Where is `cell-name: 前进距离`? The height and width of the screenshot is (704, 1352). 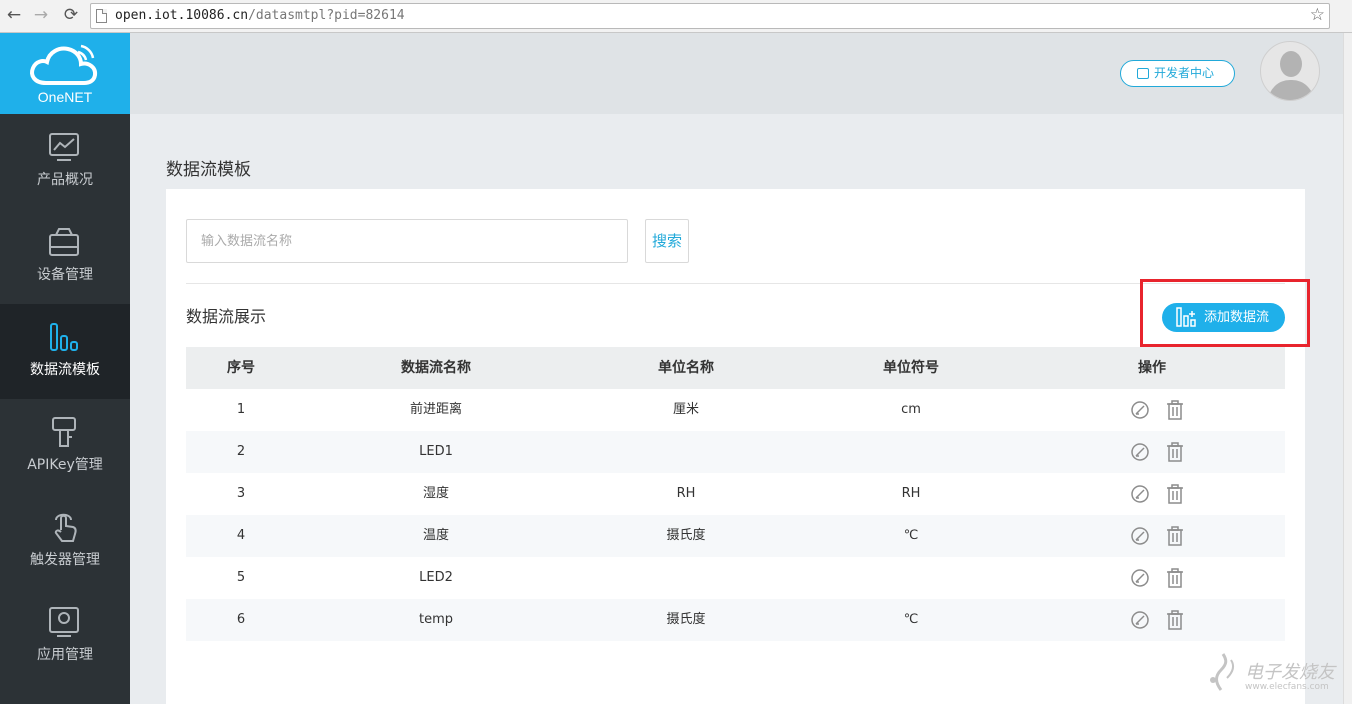 cell-name: 前进距离 is located at coordinates (435, 409).